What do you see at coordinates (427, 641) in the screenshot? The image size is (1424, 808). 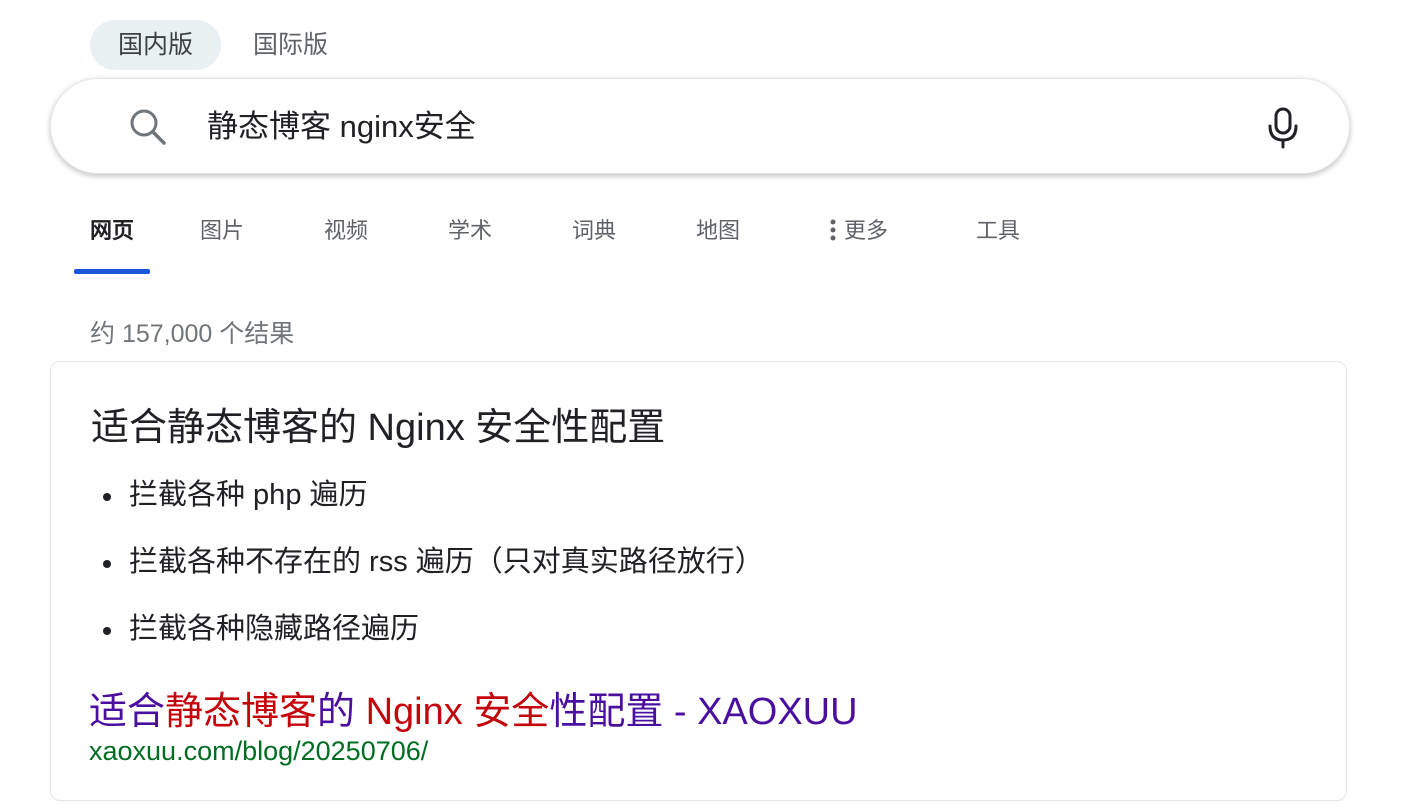 I see `list-item: 拦截各种隐藏路径遍历` at bounding box center [427, 641].